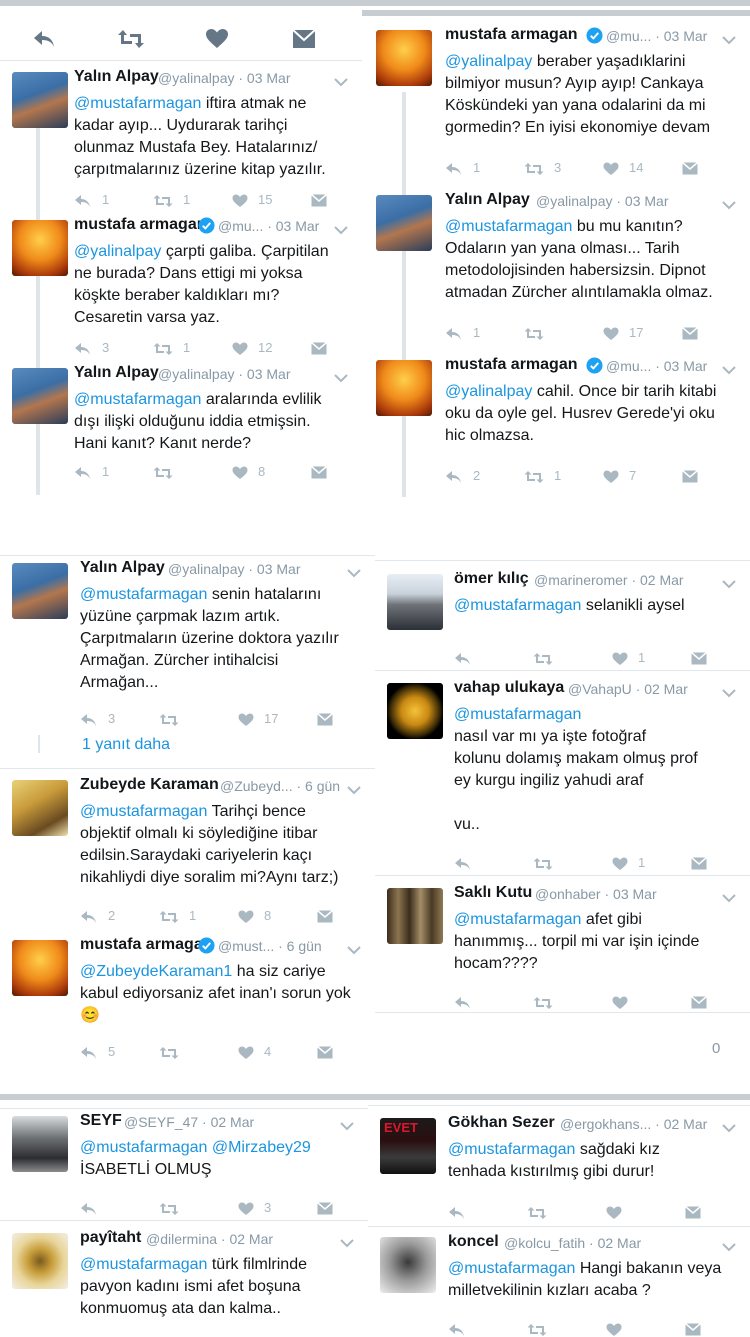 The width and height of the screenshot is (750, 1337). What do you see at coordinates (209, 1239) in the screenshot?
I see `author-handle: @dilermina · 02 Mar` at bounding box center [209, 1239].